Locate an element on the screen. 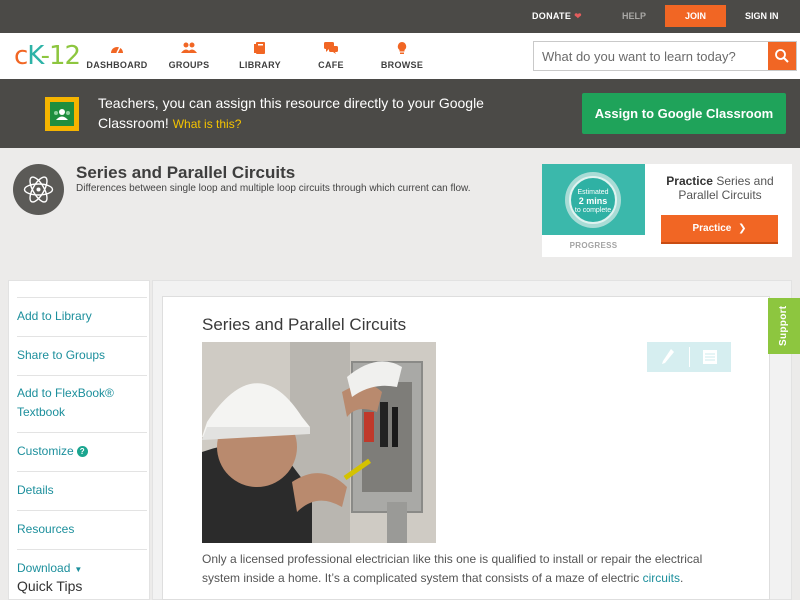  support-label: Support is located at coordinates (783, 325).